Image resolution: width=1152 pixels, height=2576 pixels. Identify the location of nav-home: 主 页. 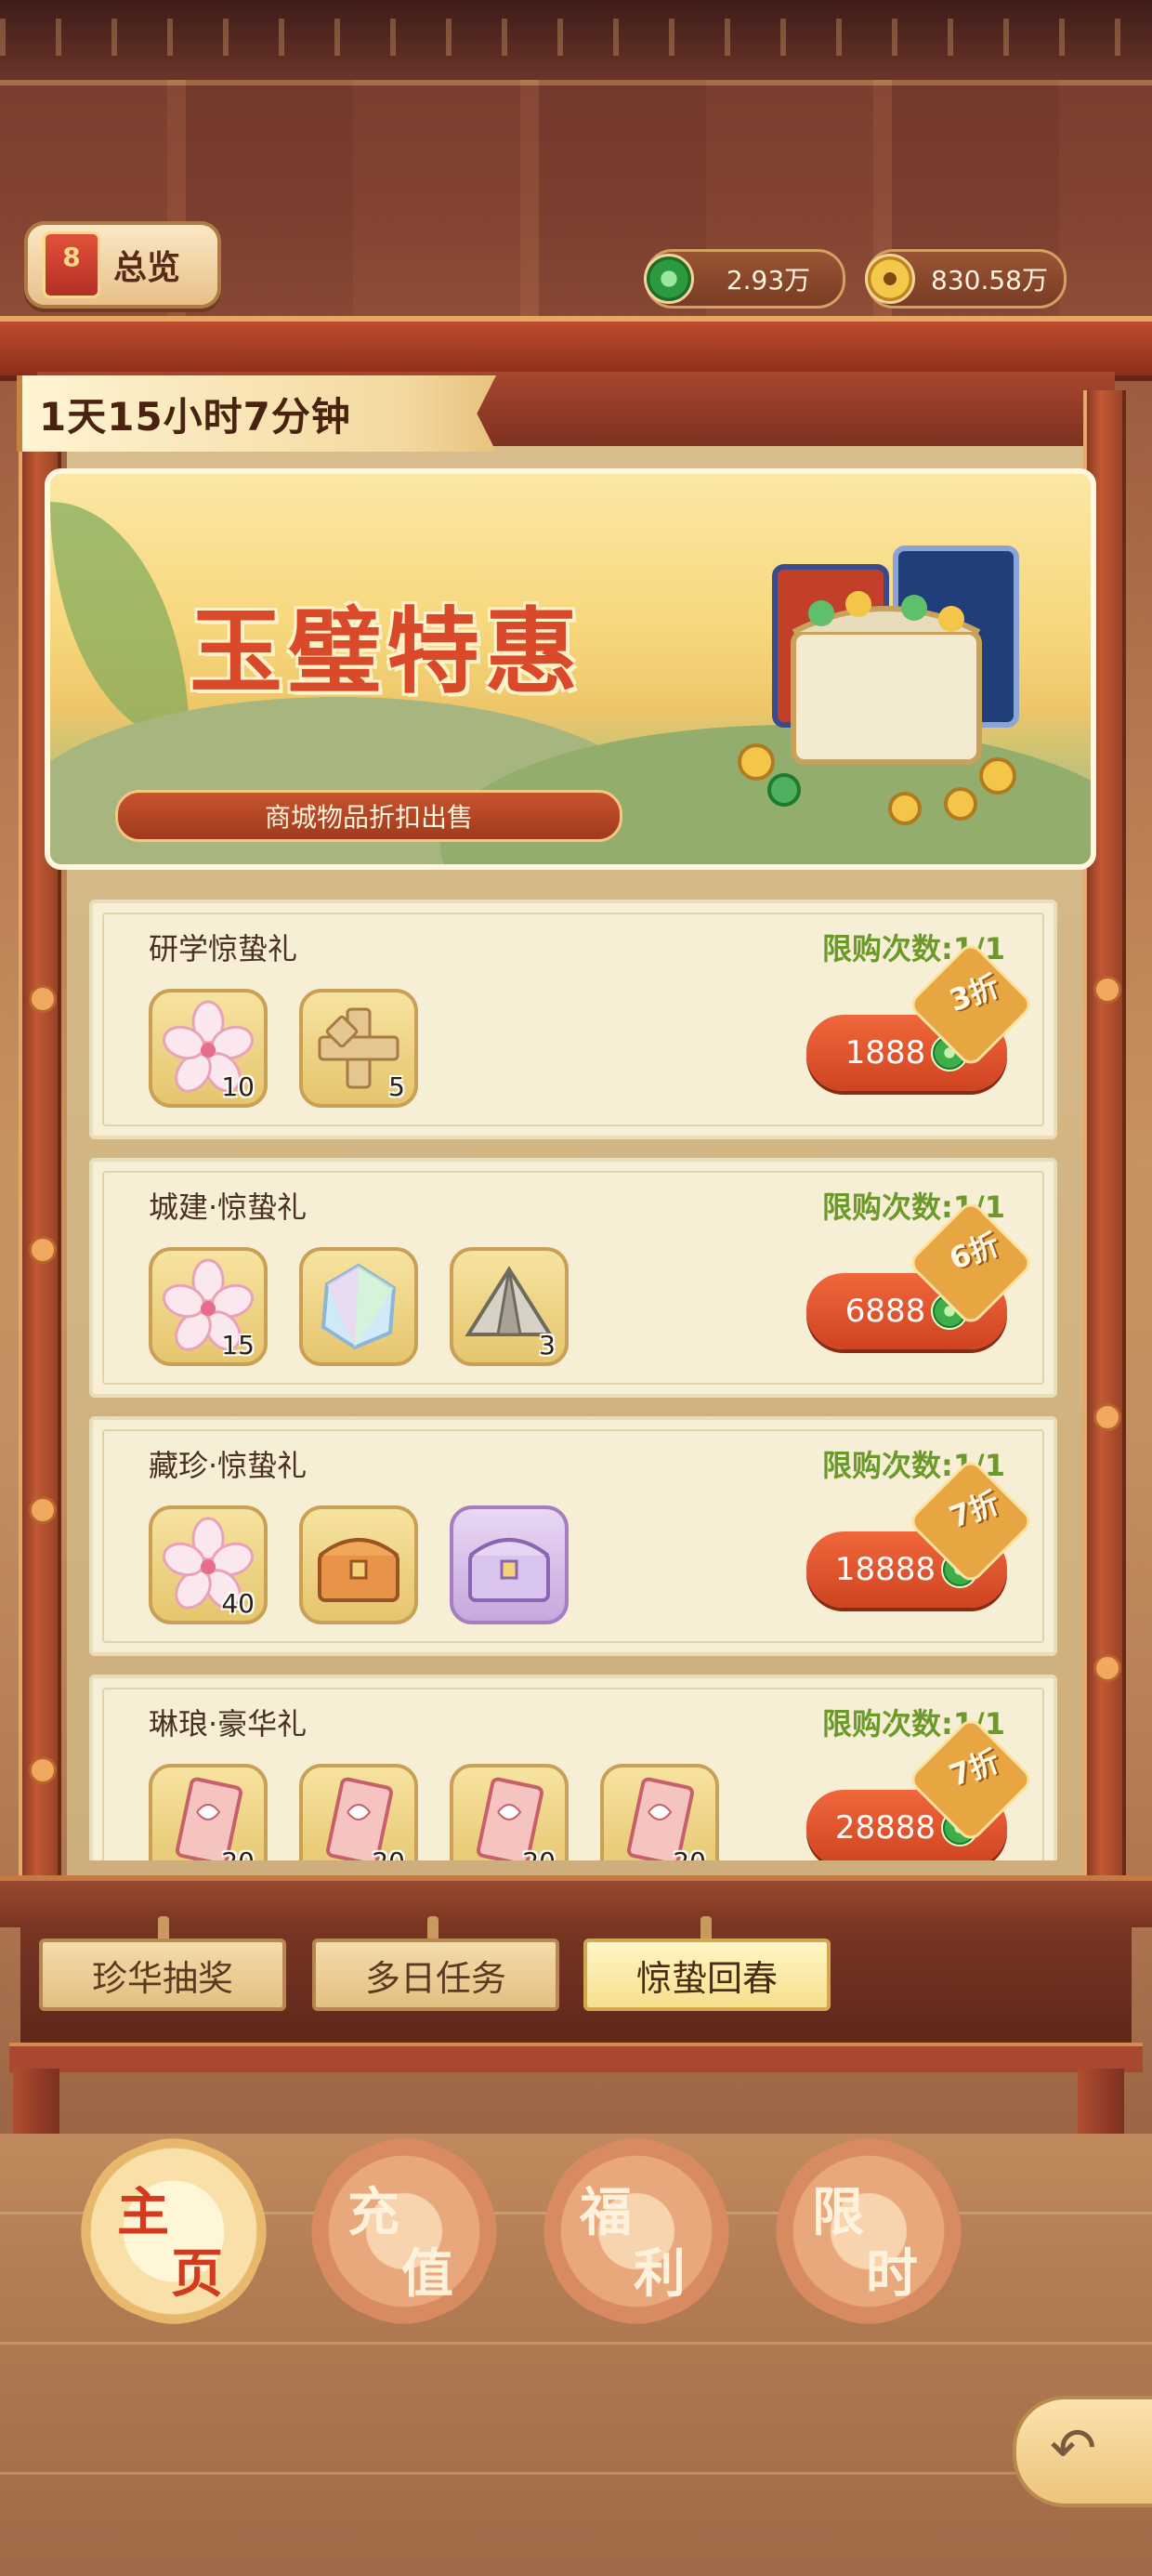
(173, 2231).